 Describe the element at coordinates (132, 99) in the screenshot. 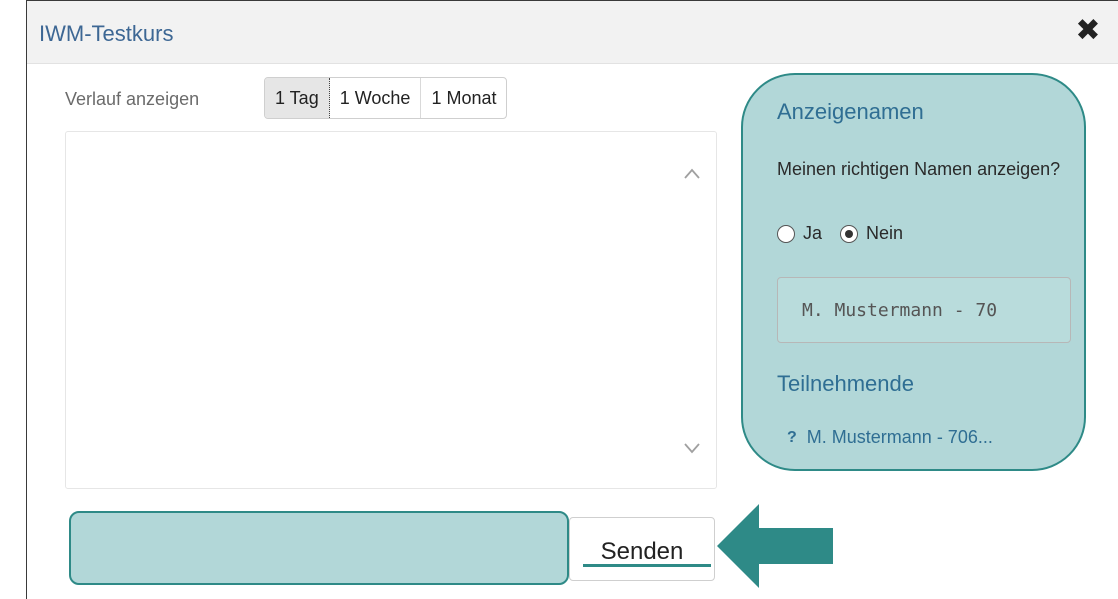

I see `history-label: Verlauf anzeigen` at that location.